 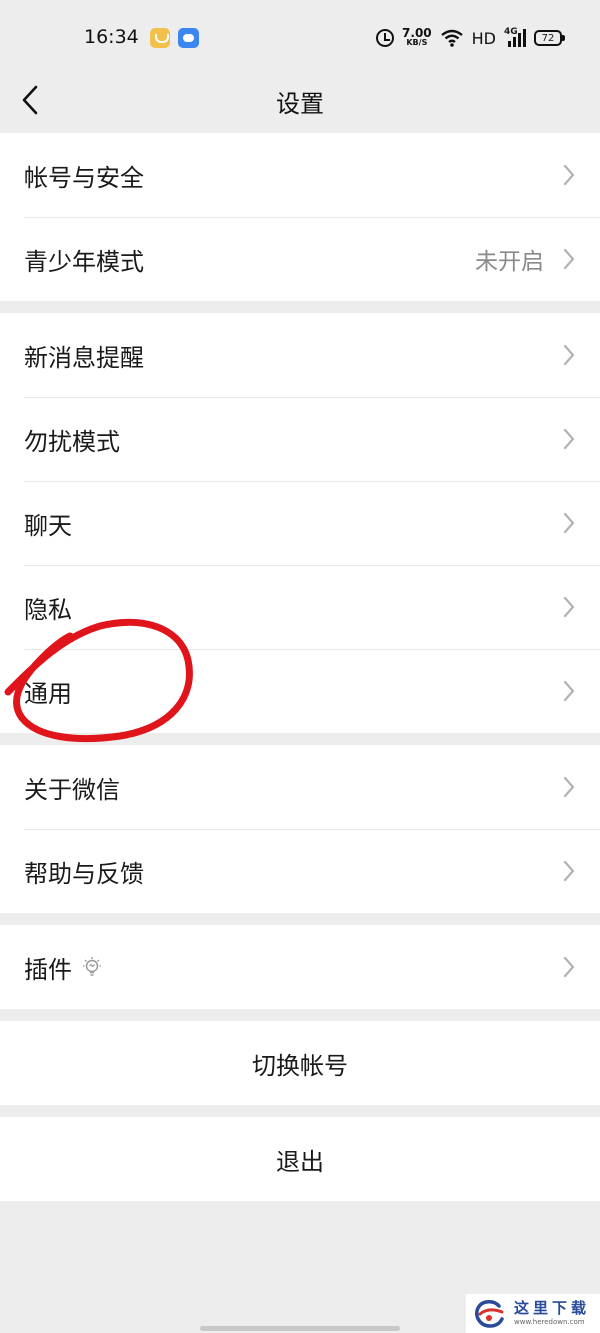 I want to click on app-notification-icon-blue, so click(x=188, y=38).